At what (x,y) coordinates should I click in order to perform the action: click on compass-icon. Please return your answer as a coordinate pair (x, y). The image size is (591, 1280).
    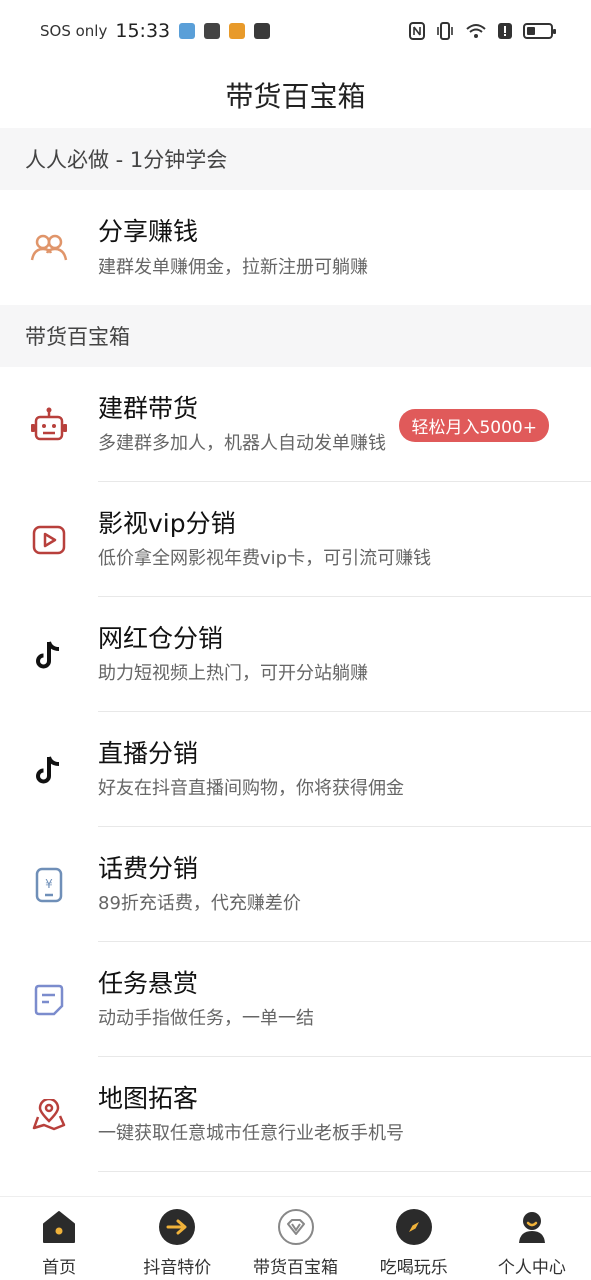
    Looking at the image, I should click on (413, 1227).